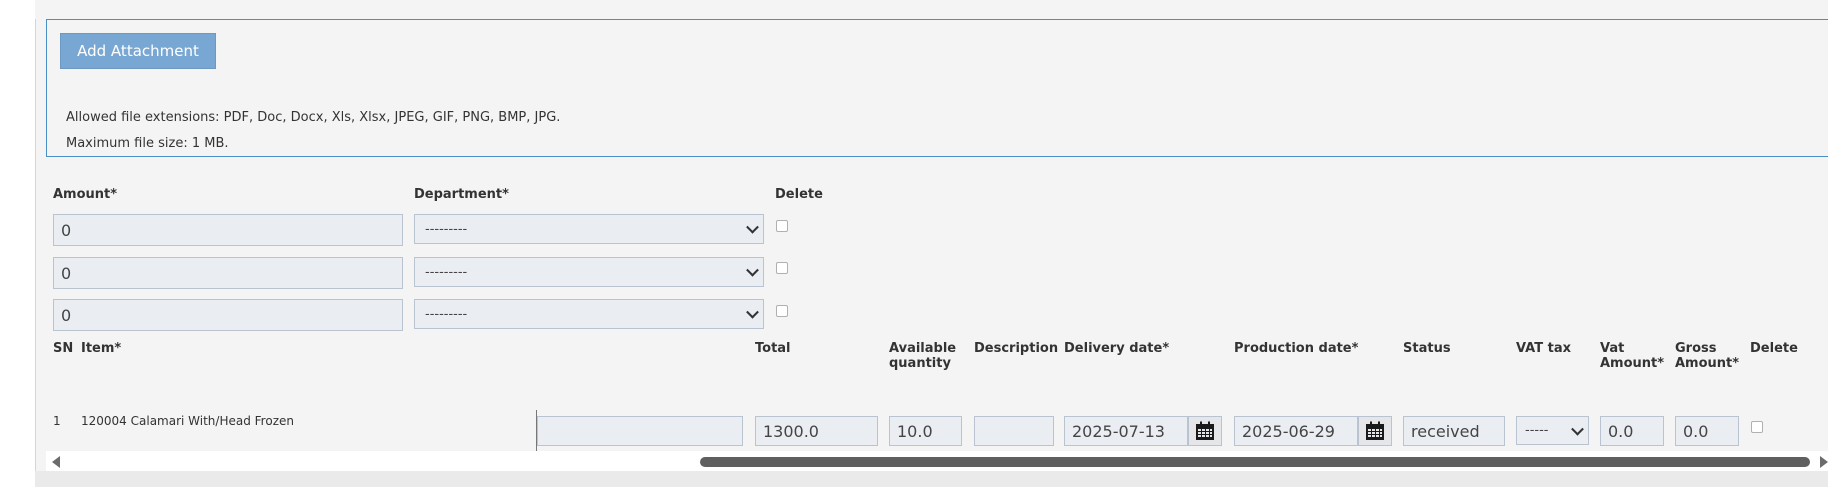  I want to click on production-date-calendar-button, so click(1375, 431).